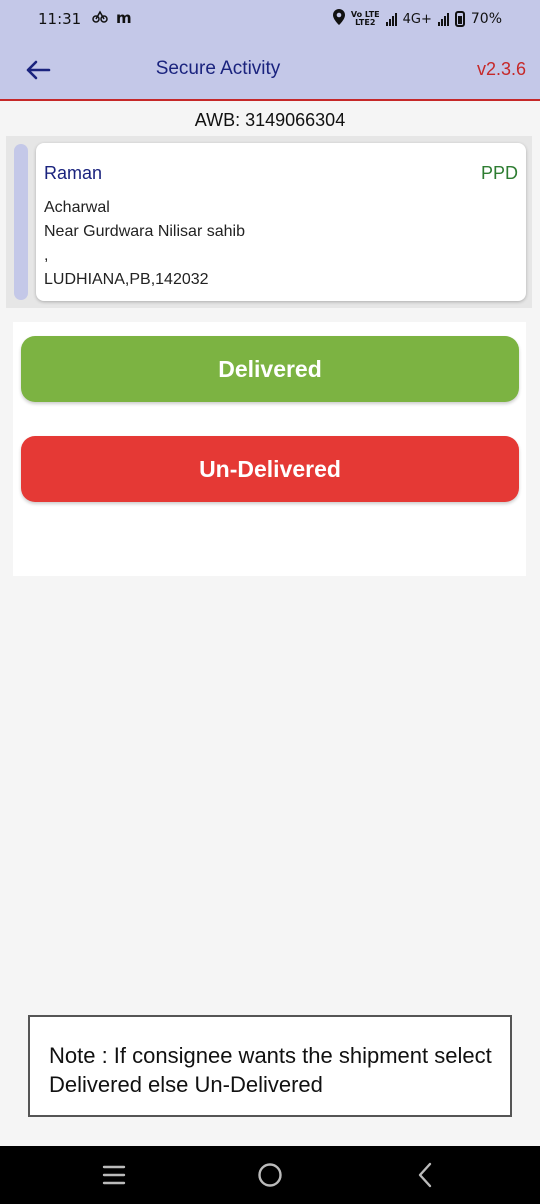 The image size is (540, 1204). Describe the element at coordinates (499, 173) in the screenshot. I see `payment-type-badge: PPD` at that location.